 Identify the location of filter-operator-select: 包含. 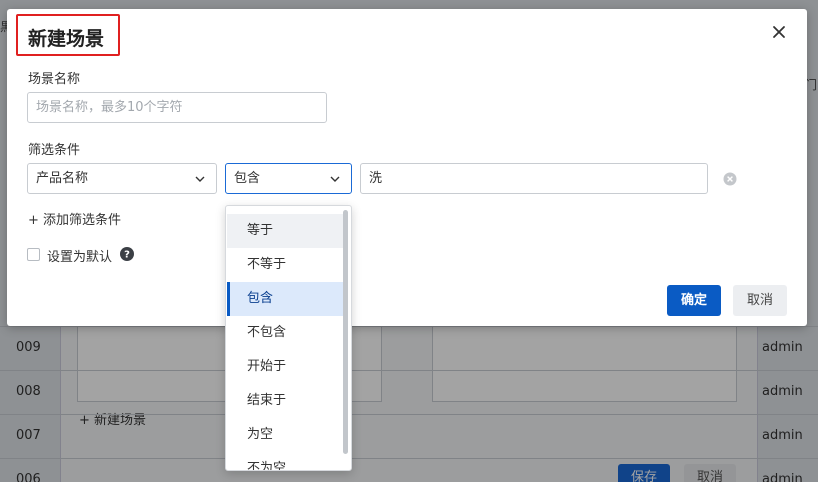
(288, 178).